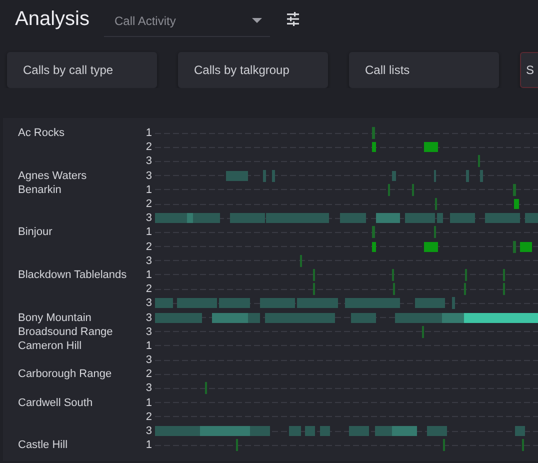  What do you see at coordinates (257, 21) in the screenshot?
I see `caret-icon` at bounding box center [257, 21].